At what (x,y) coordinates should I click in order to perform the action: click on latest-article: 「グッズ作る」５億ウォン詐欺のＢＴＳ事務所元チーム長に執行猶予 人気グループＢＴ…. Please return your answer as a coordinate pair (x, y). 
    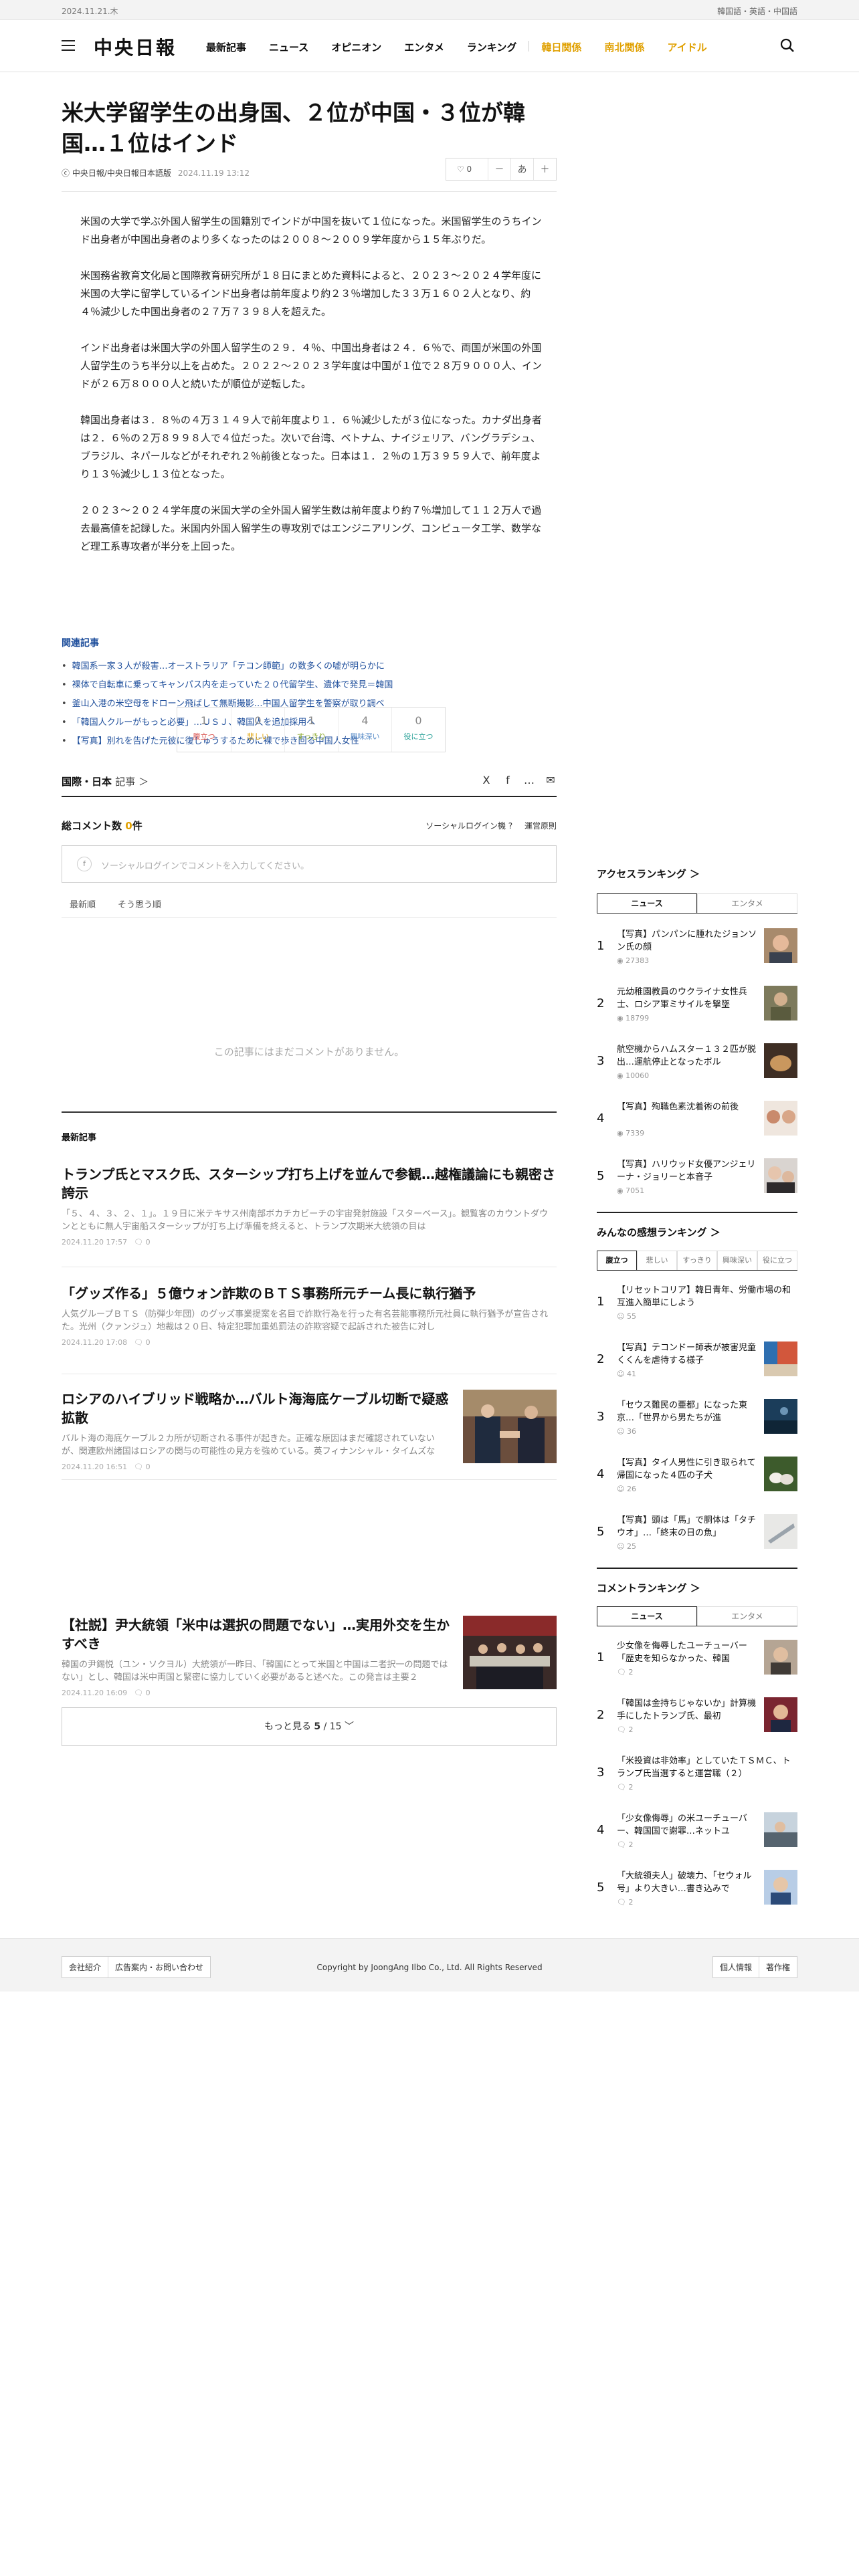
    Looking at the image, I should click on (310, 1315).